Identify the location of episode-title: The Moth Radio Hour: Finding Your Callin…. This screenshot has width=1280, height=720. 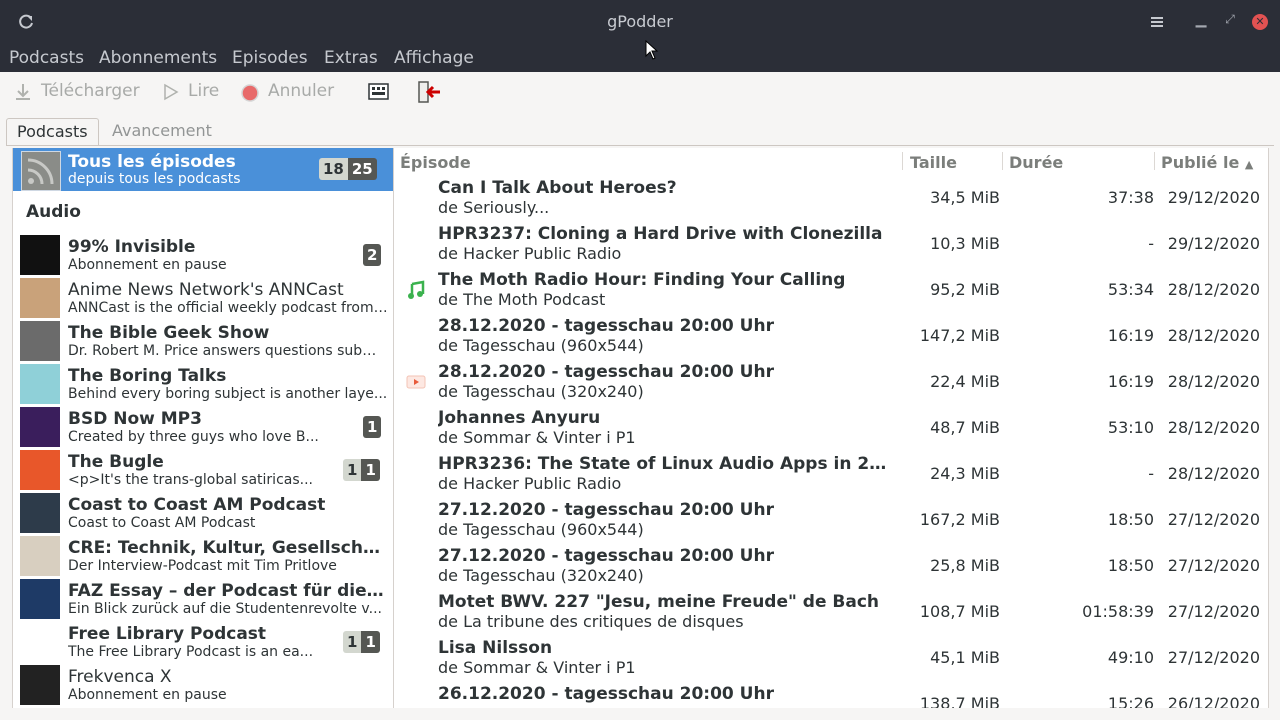
(642, 280).